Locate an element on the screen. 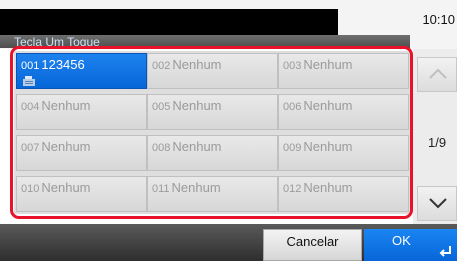 The height and width of the screenshot is (261, 457). one-touch-key-007: 007 Nenhum is located at coordinates (81, 153).